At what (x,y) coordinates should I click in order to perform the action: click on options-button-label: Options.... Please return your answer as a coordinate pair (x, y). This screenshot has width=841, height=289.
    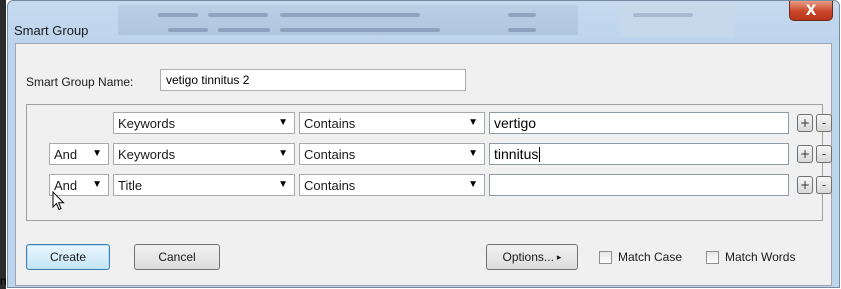
    Looking at the image, I should click on (528, 257).